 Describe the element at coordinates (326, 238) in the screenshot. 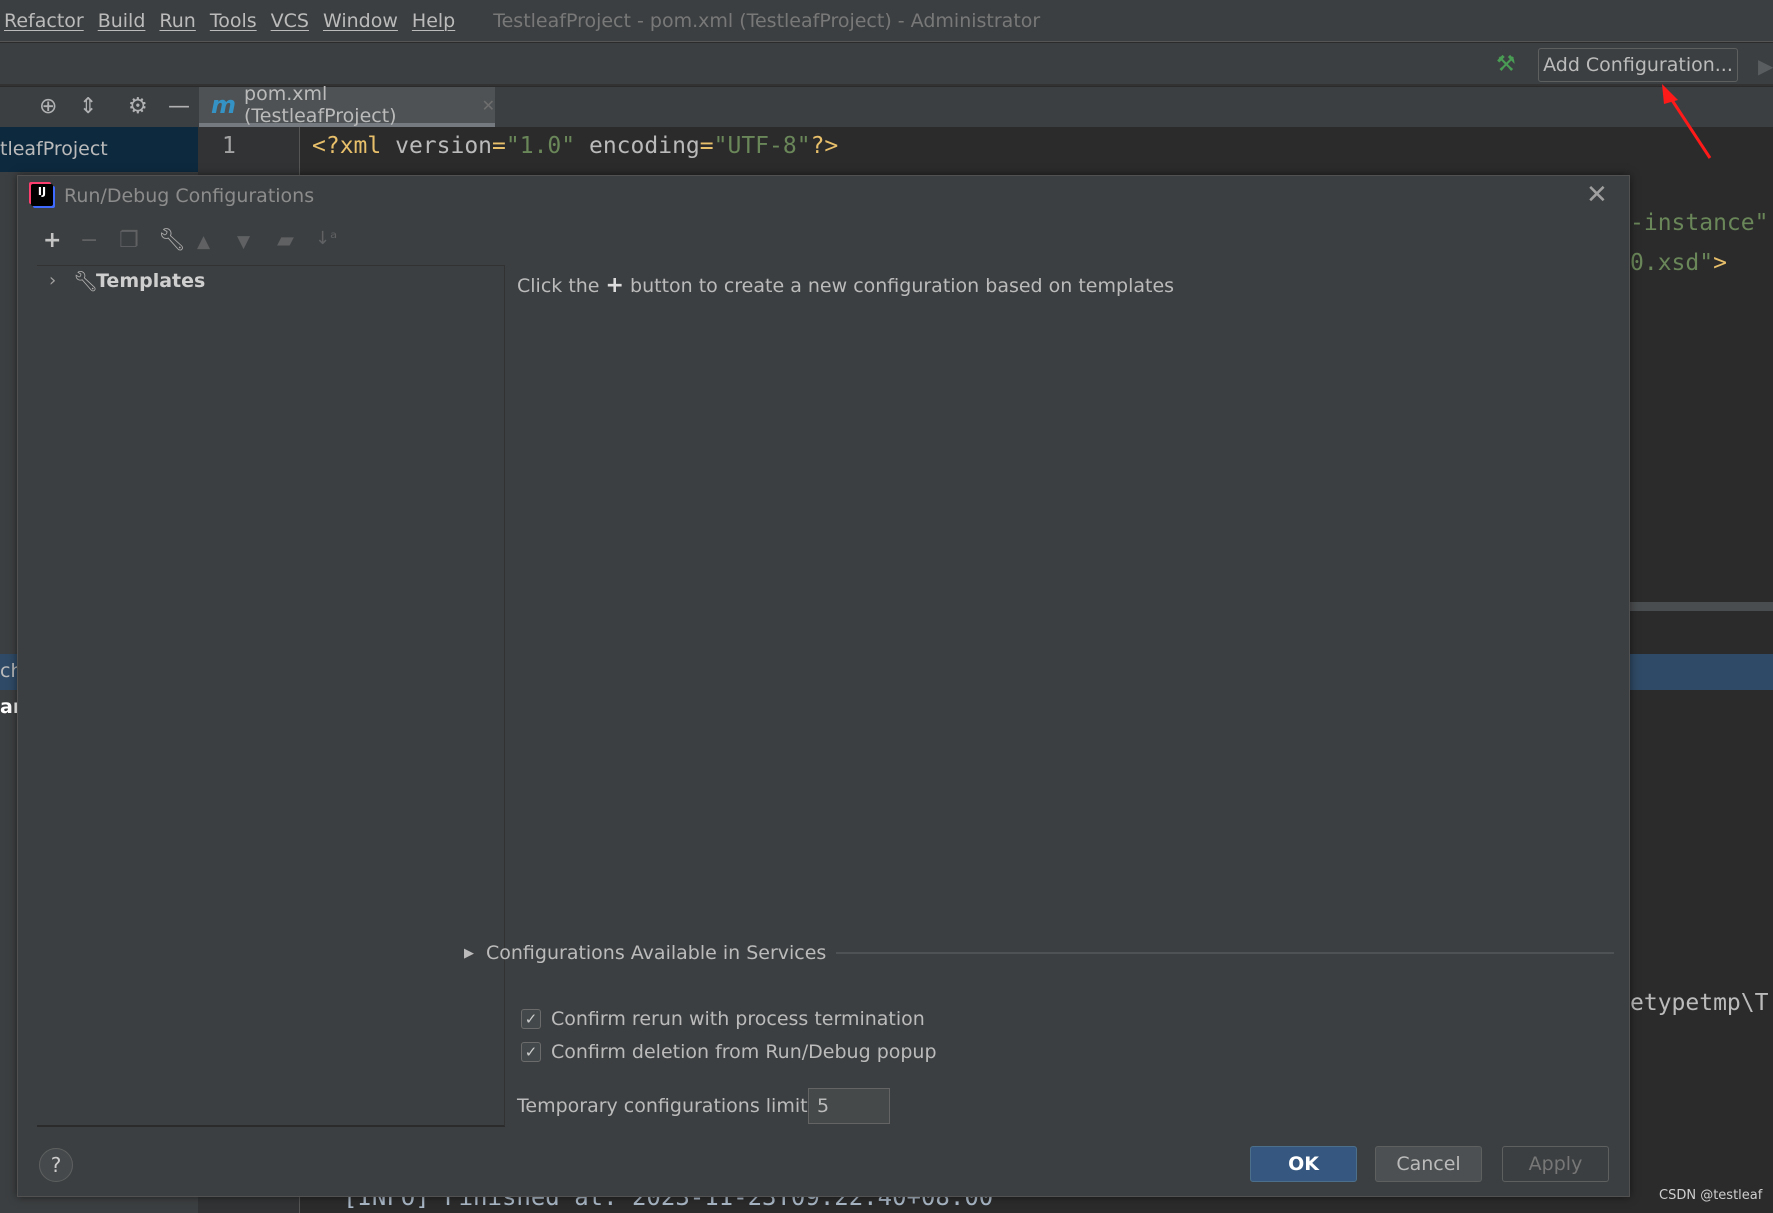

I see `sort-icon: ↓ᵃ` at that location.